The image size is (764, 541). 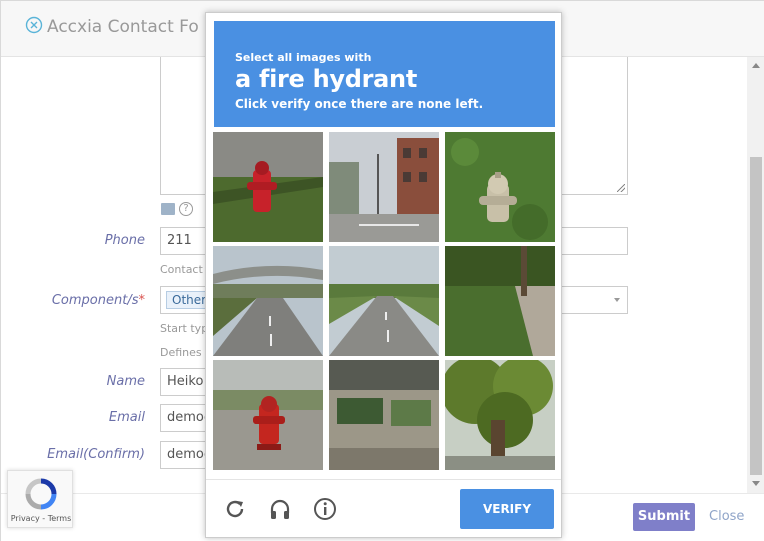 I want to click on info-icon, so click(x=325, y=509).